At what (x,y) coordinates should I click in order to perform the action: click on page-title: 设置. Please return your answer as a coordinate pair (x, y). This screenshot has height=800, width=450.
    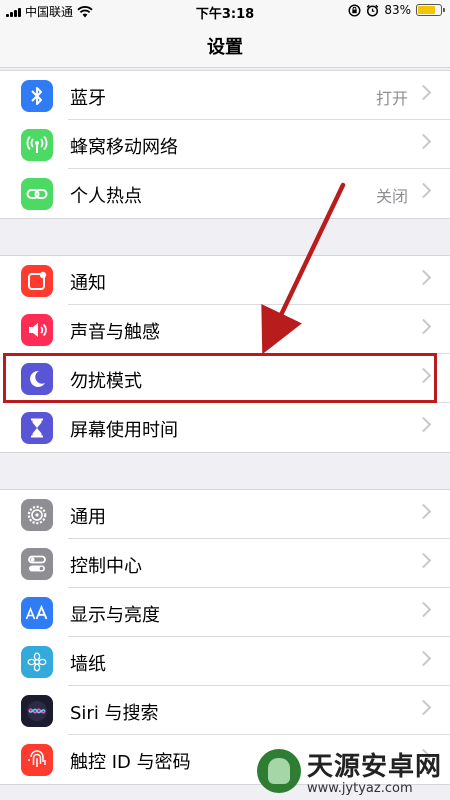
    Looking at the image, I should click on (225, 47).